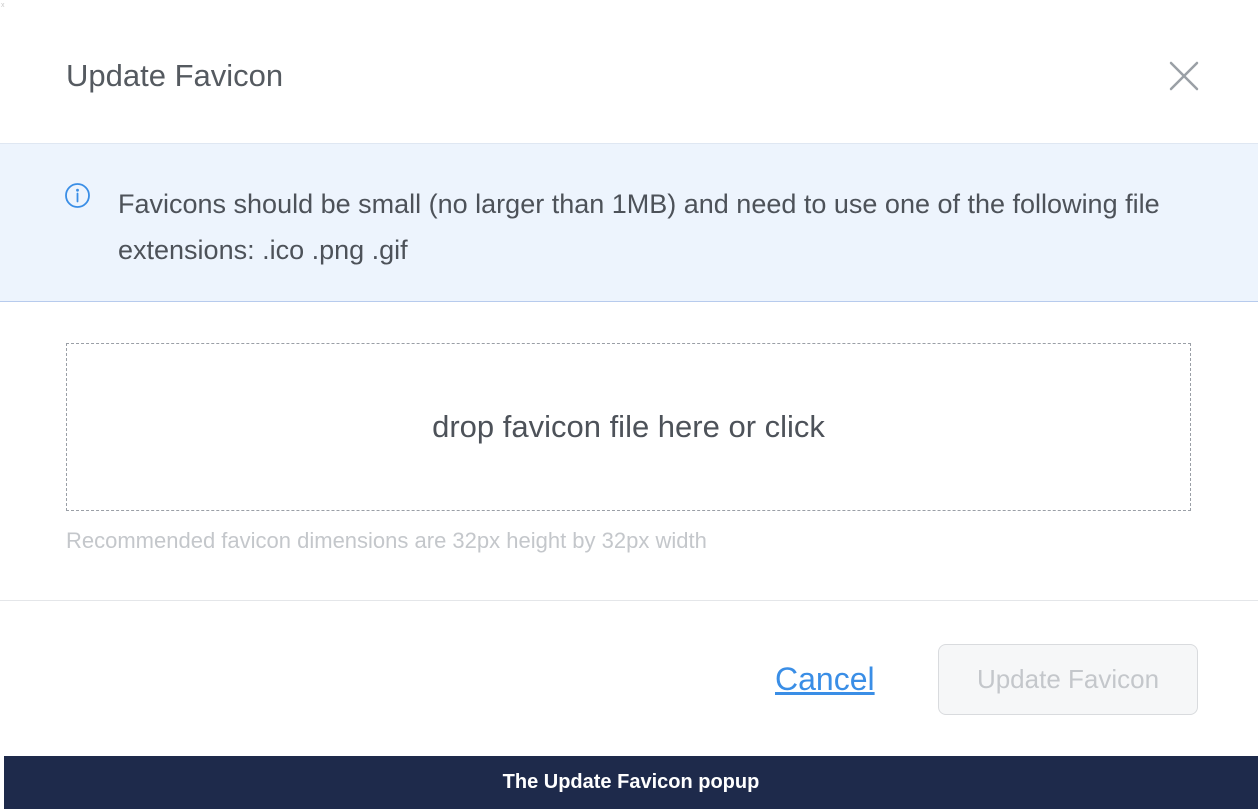 Image resolution: width=1258 pixels, height=809 pixels. I want to click on caption-text: The Update Favicon popup, so click(631, 782).